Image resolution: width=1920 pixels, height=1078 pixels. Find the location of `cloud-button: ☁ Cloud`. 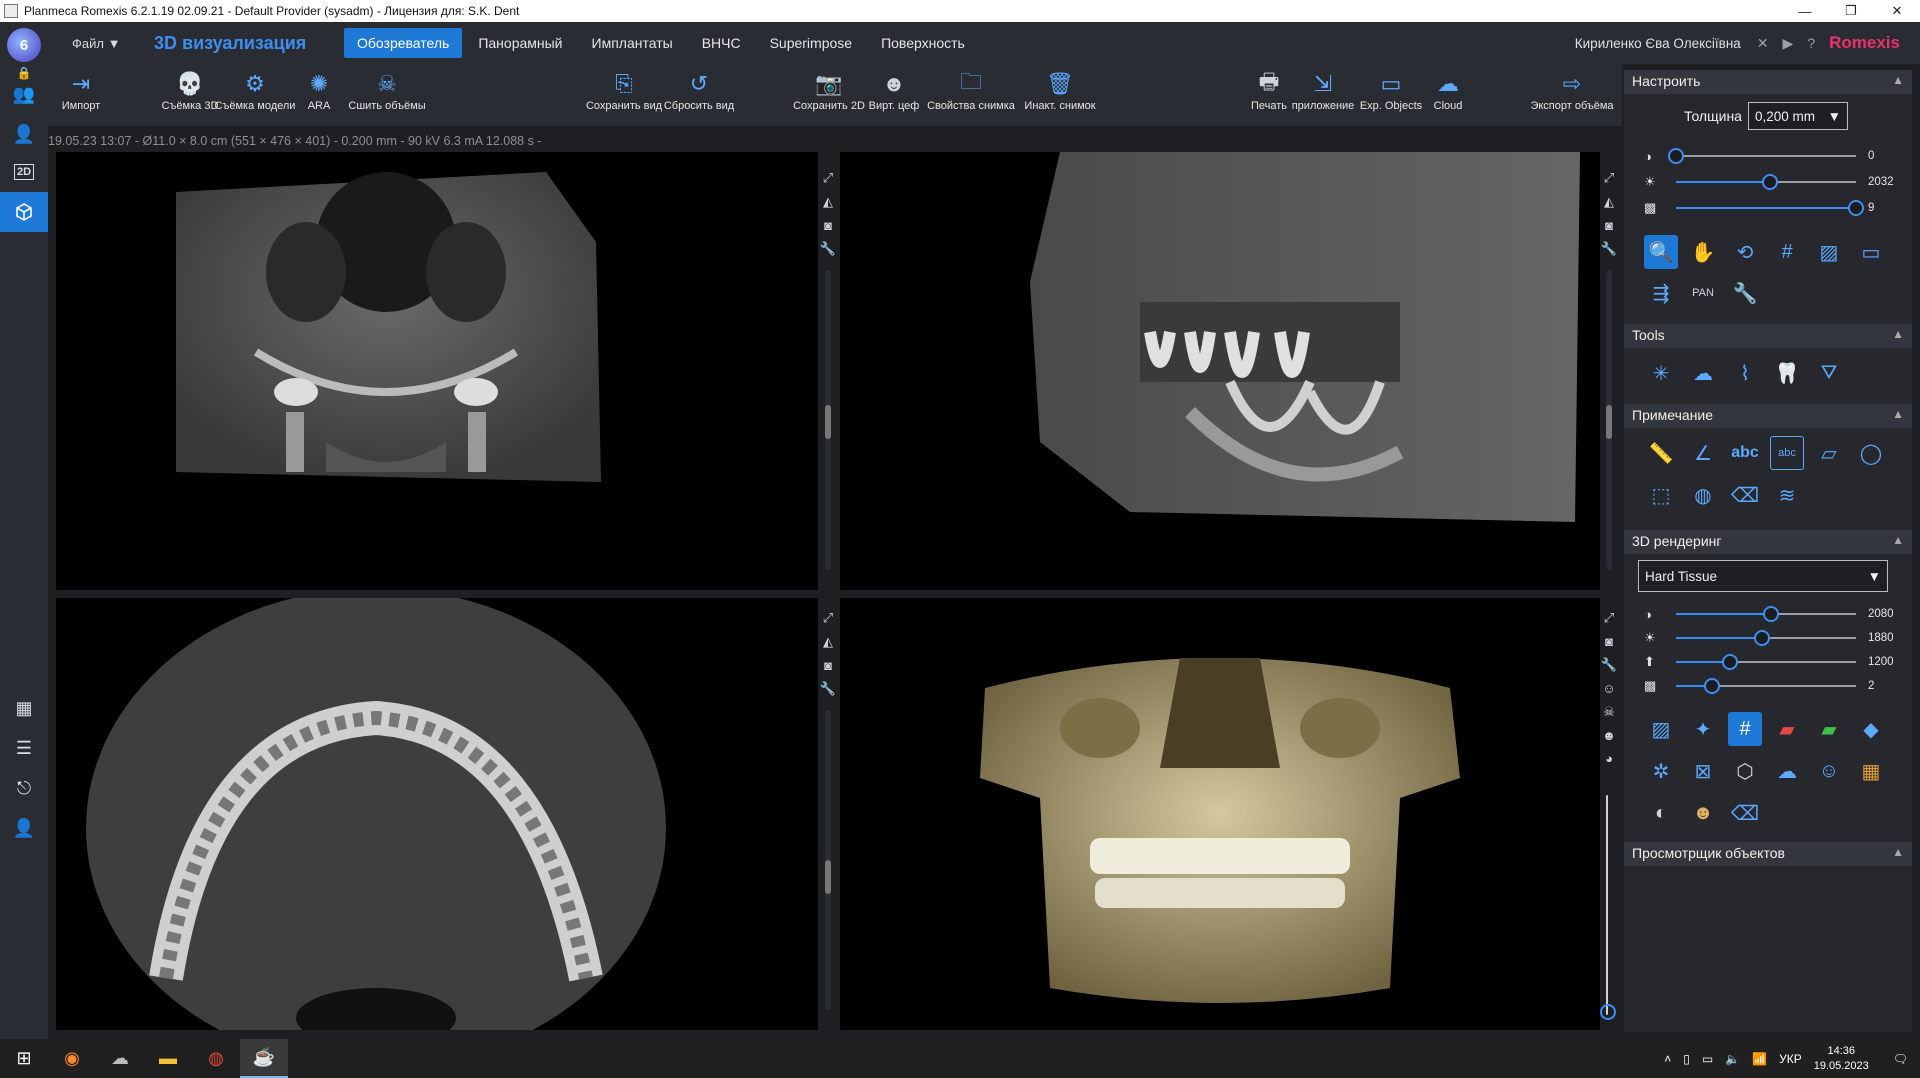

cloud-button: ☁ Cloud is located at coordinates (1448, 96).